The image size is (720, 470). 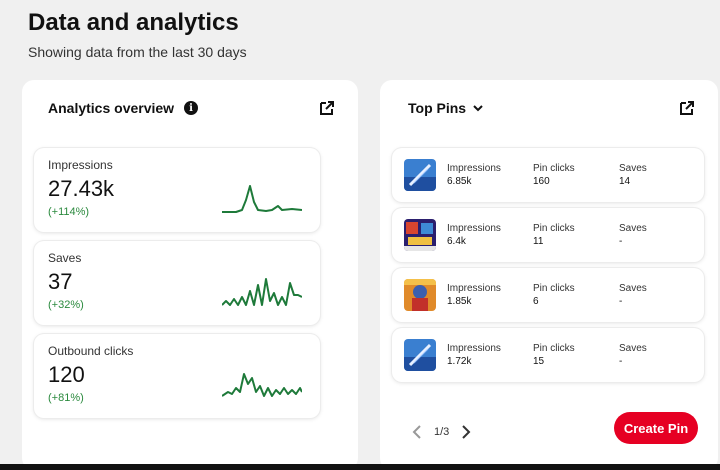 I want to click on metric-label: Outbound clicks, so click(x=91, y=351).